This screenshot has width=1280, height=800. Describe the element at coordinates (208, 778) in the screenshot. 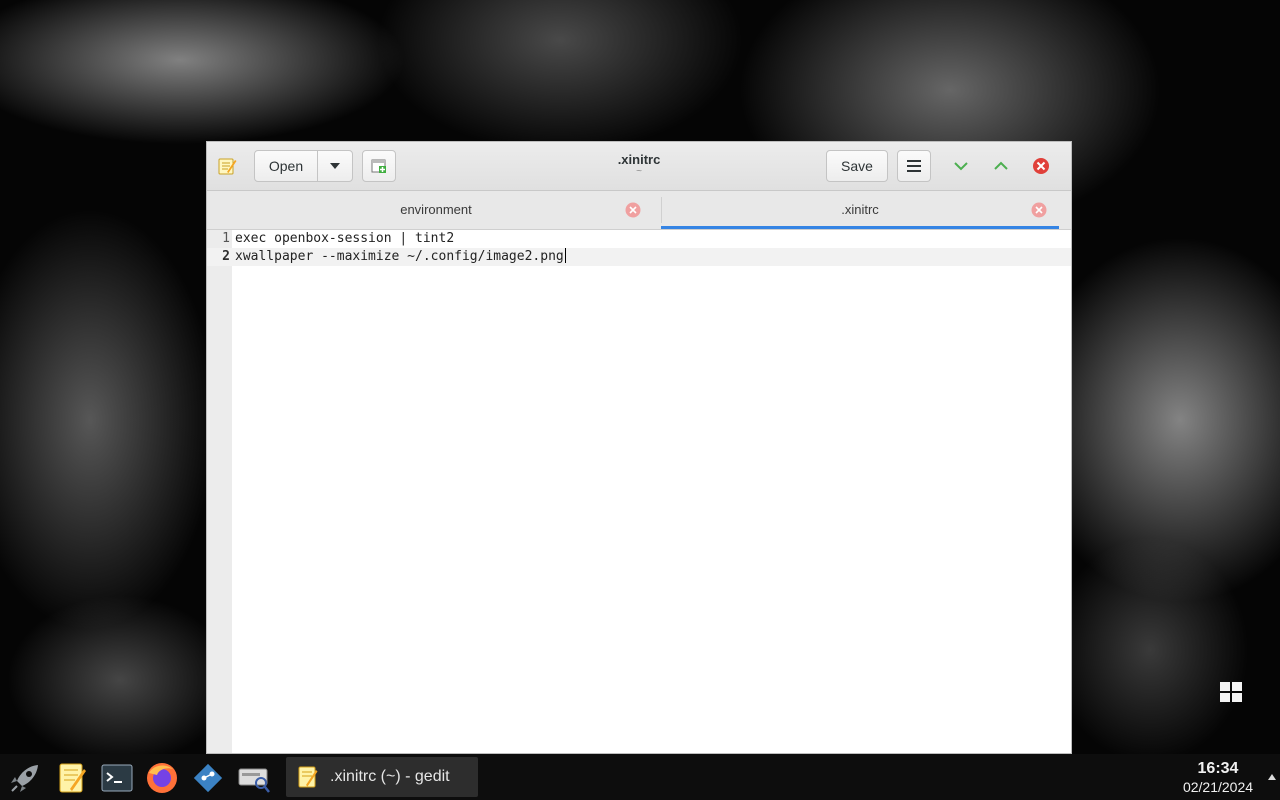

I see `git-client-icon` at that location.